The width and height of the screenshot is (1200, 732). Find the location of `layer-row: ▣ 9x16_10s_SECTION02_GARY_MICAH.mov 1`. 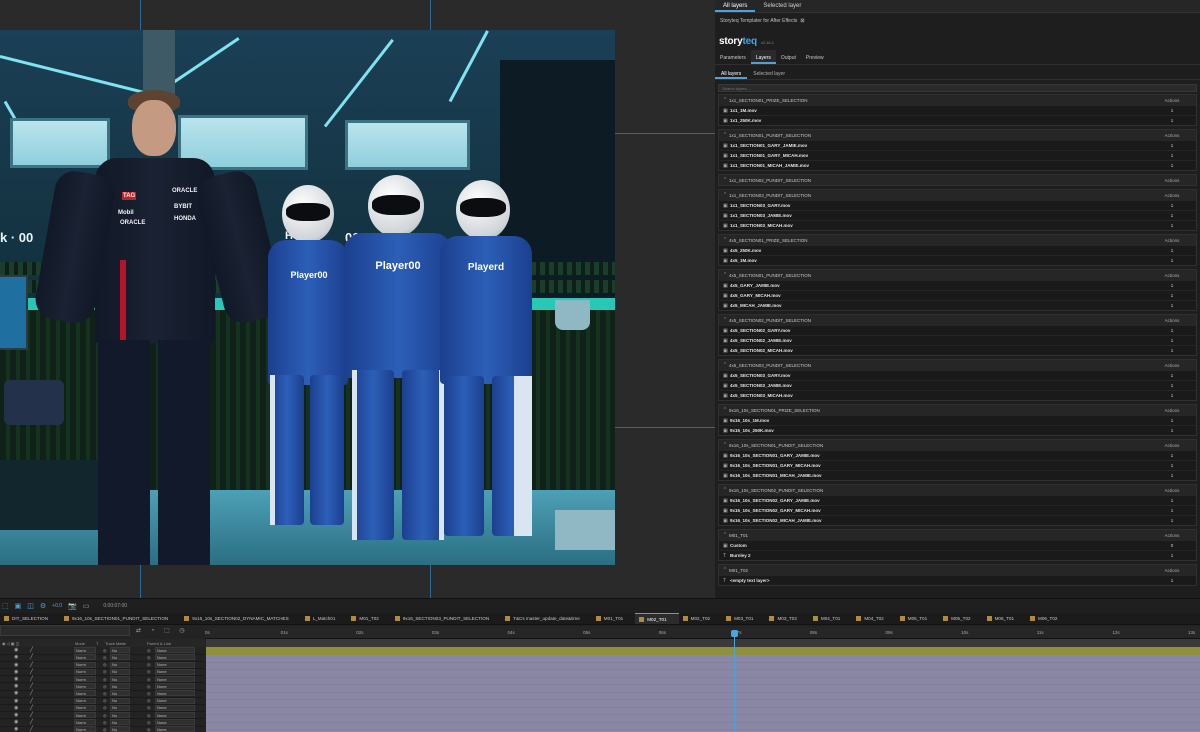

layer-row: ▣ 9x16_10s_SECTION02_GARY_MICAH.mov 1 is located at coordinates (957, 510).